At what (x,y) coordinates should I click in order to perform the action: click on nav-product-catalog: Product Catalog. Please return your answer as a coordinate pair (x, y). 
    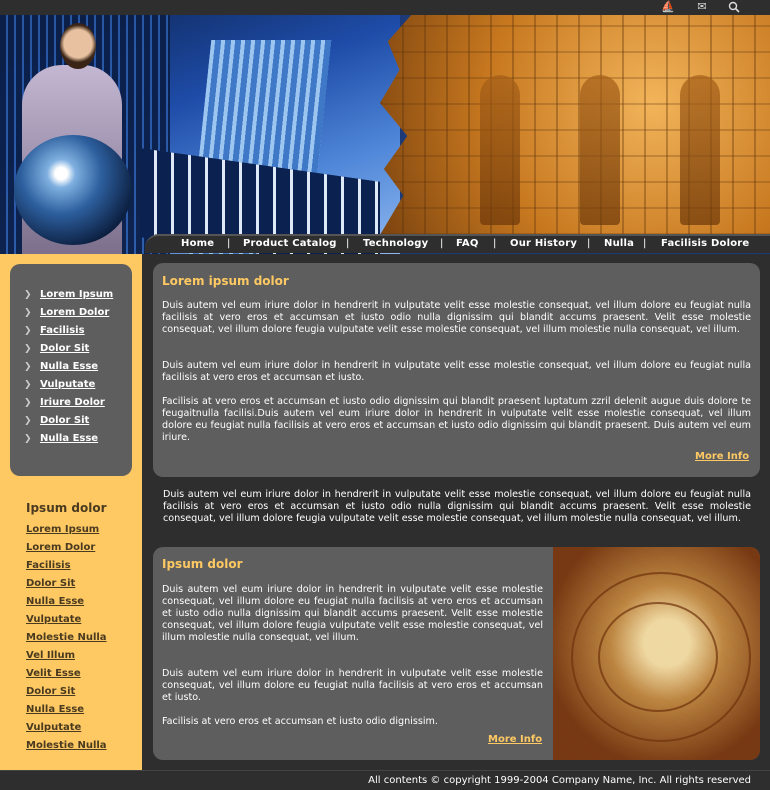
    Looking at the image, I should click on (290, 243).